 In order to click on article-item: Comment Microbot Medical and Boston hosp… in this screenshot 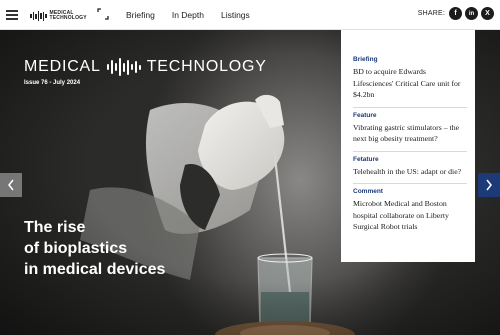, I will do `click(410, 211)`.